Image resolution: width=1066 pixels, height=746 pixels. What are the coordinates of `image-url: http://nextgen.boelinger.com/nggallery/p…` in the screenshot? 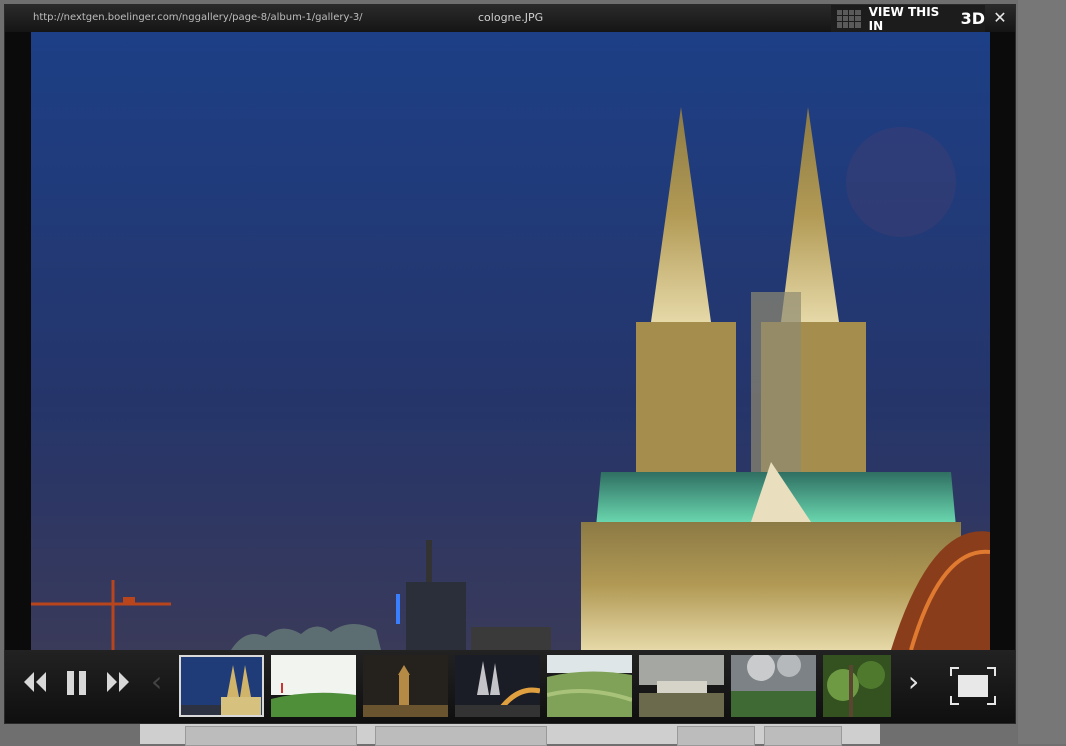 It's located at (198, 17).